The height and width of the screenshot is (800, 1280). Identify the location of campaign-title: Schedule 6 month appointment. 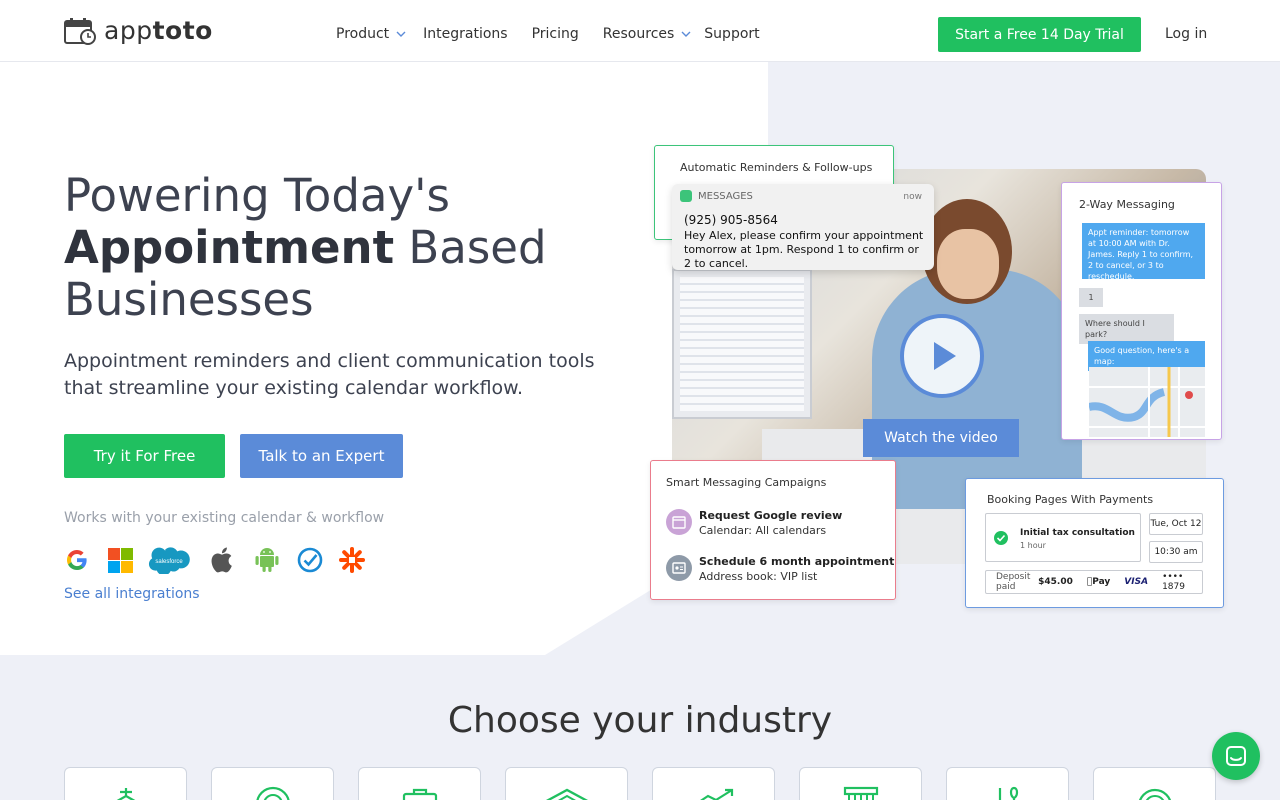
(797, 561).